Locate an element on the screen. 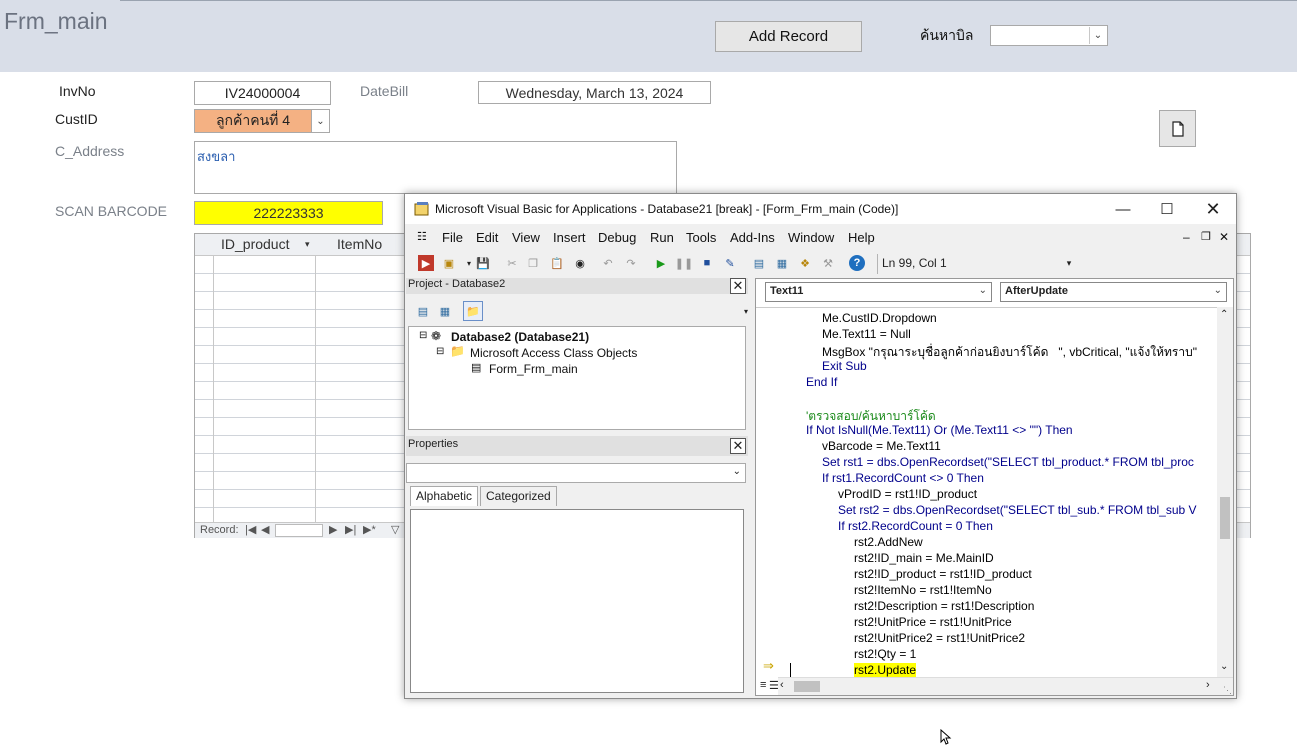 Image resolution: width=1297 pixels, height=745 pixels. last-record-icon: ▶| is located at coordinates (350, 529).